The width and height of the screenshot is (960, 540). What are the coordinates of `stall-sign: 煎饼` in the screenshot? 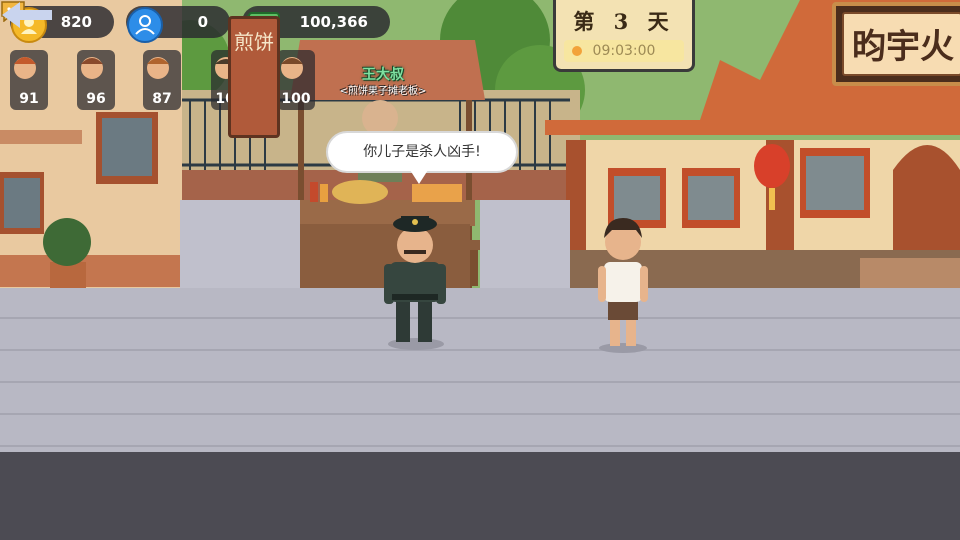 It's located at (254, 77).